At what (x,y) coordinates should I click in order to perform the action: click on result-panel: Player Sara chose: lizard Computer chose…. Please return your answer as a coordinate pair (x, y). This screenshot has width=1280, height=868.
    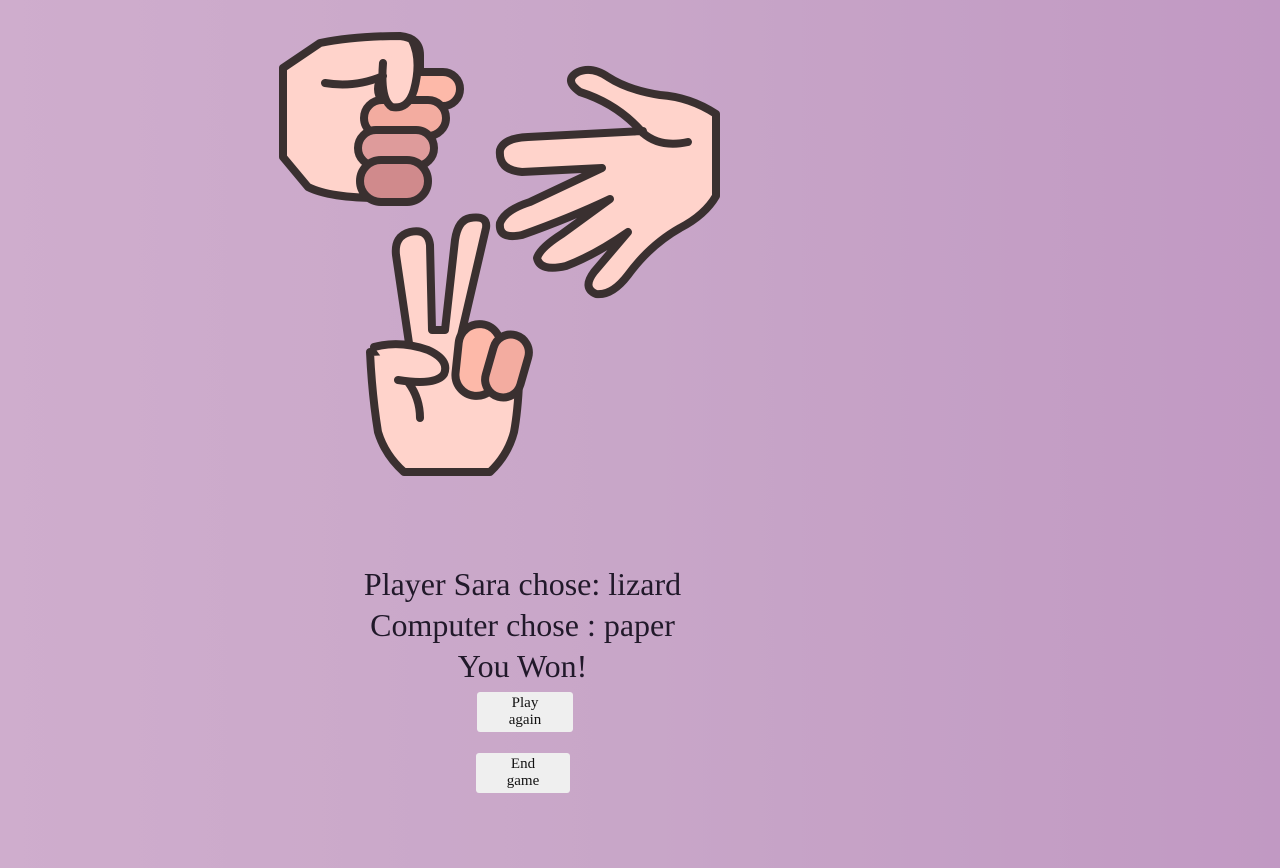
    Looking at the image, I should click on (522, 625).